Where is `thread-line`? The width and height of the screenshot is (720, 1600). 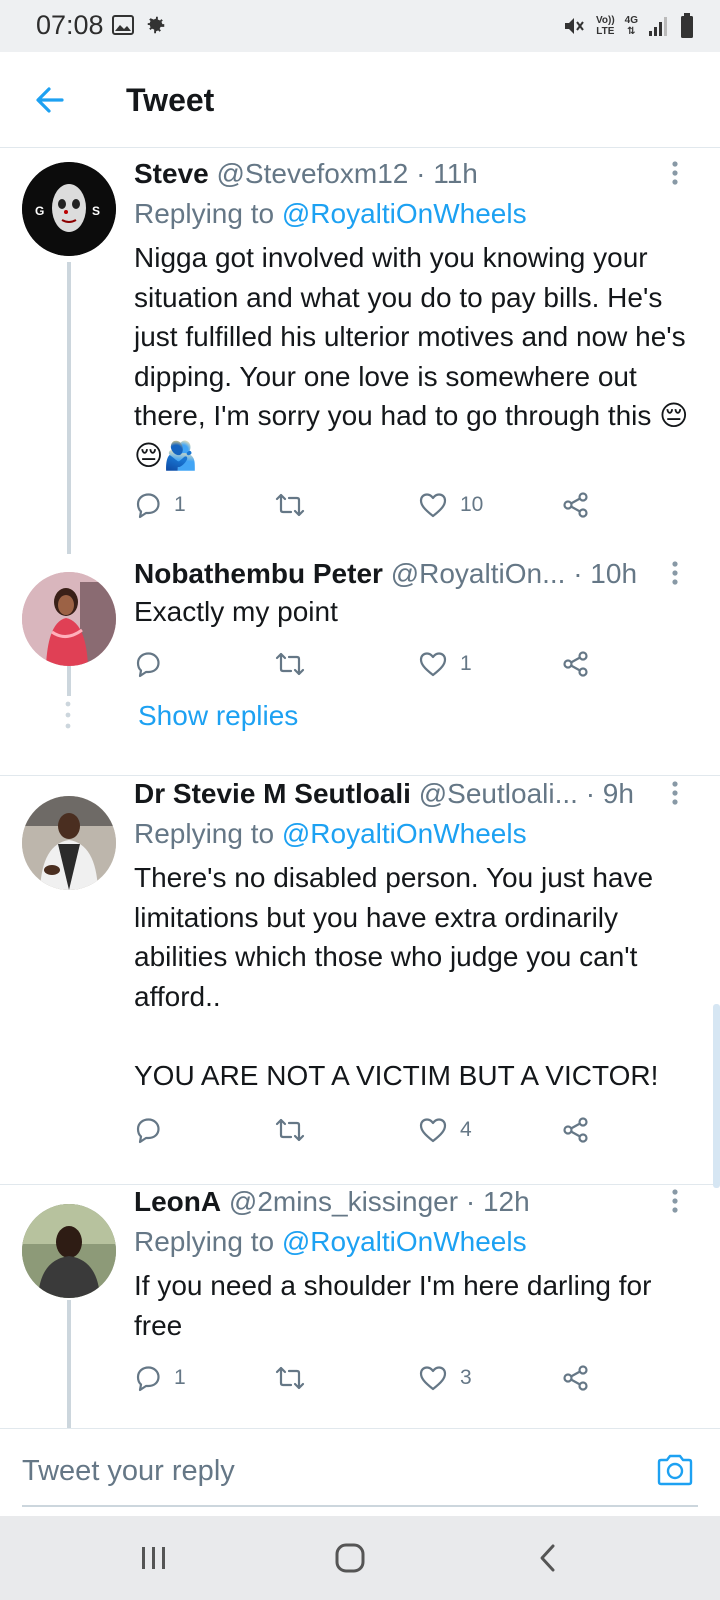 thread-line is located at coordinates (69, 1364).